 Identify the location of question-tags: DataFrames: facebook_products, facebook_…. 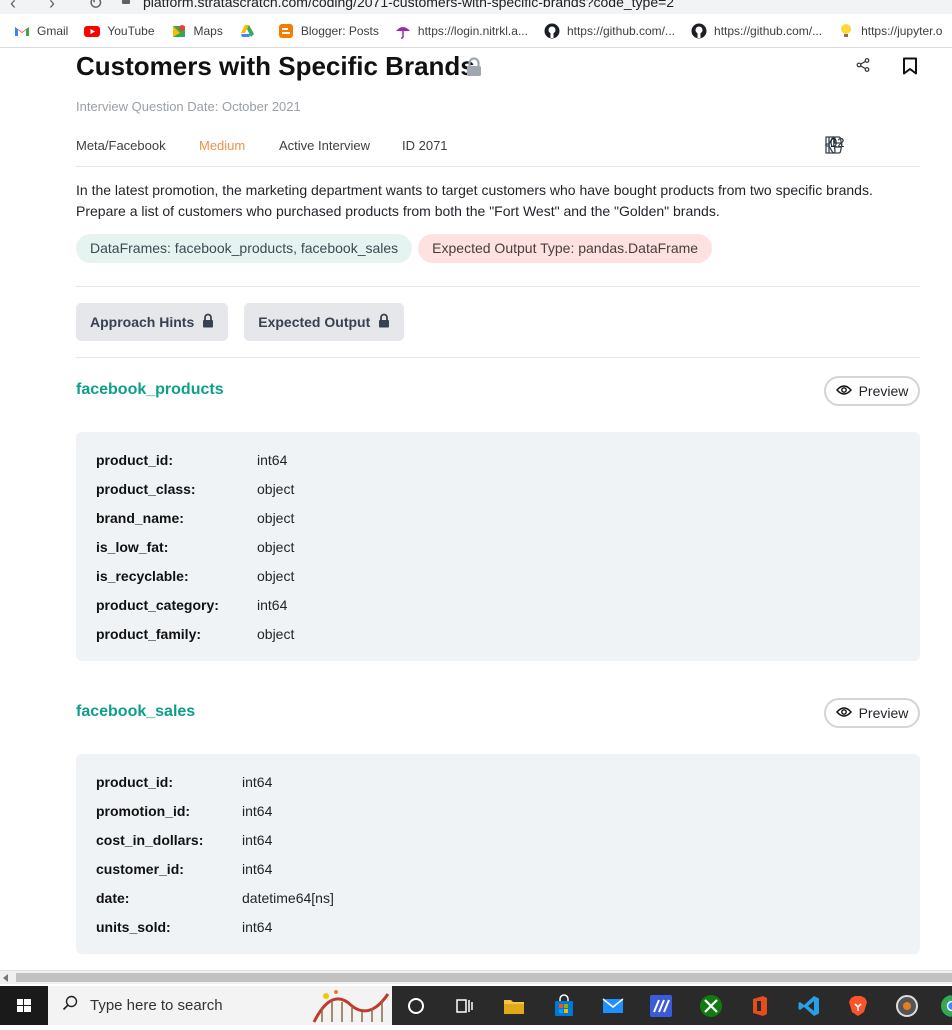
(394, 248).